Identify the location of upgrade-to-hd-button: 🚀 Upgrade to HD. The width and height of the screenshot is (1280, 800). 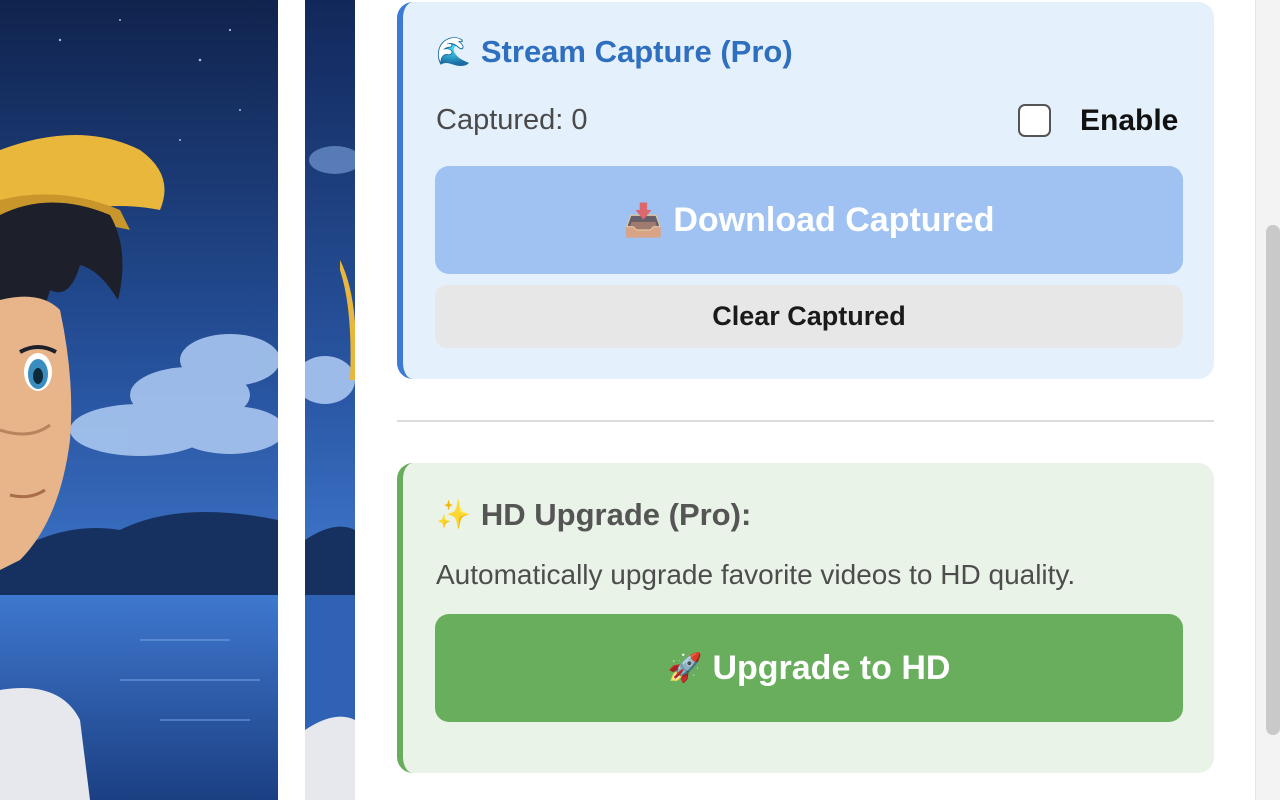
(809, 668).